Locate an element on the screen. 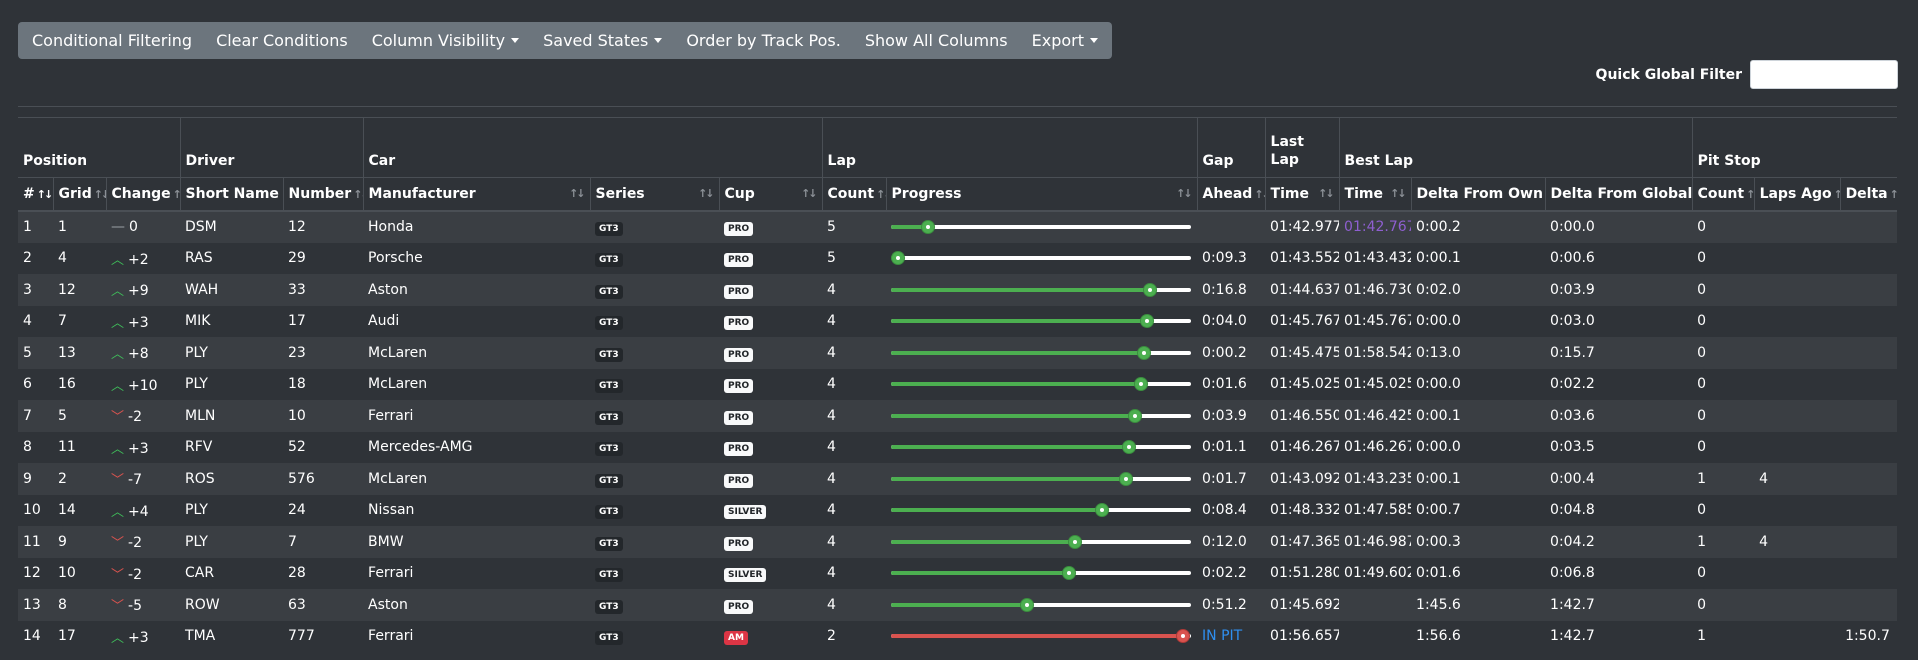  grid-cell: 8 is located at coordinates (62, 604).